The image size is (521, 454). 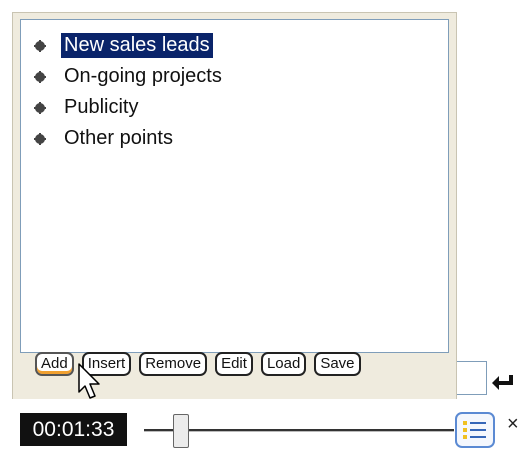 What do you see at coordinates (137, 45) in the screenshot?
I see `list-item-label: New sales leads` at bounding box center [137, 45].